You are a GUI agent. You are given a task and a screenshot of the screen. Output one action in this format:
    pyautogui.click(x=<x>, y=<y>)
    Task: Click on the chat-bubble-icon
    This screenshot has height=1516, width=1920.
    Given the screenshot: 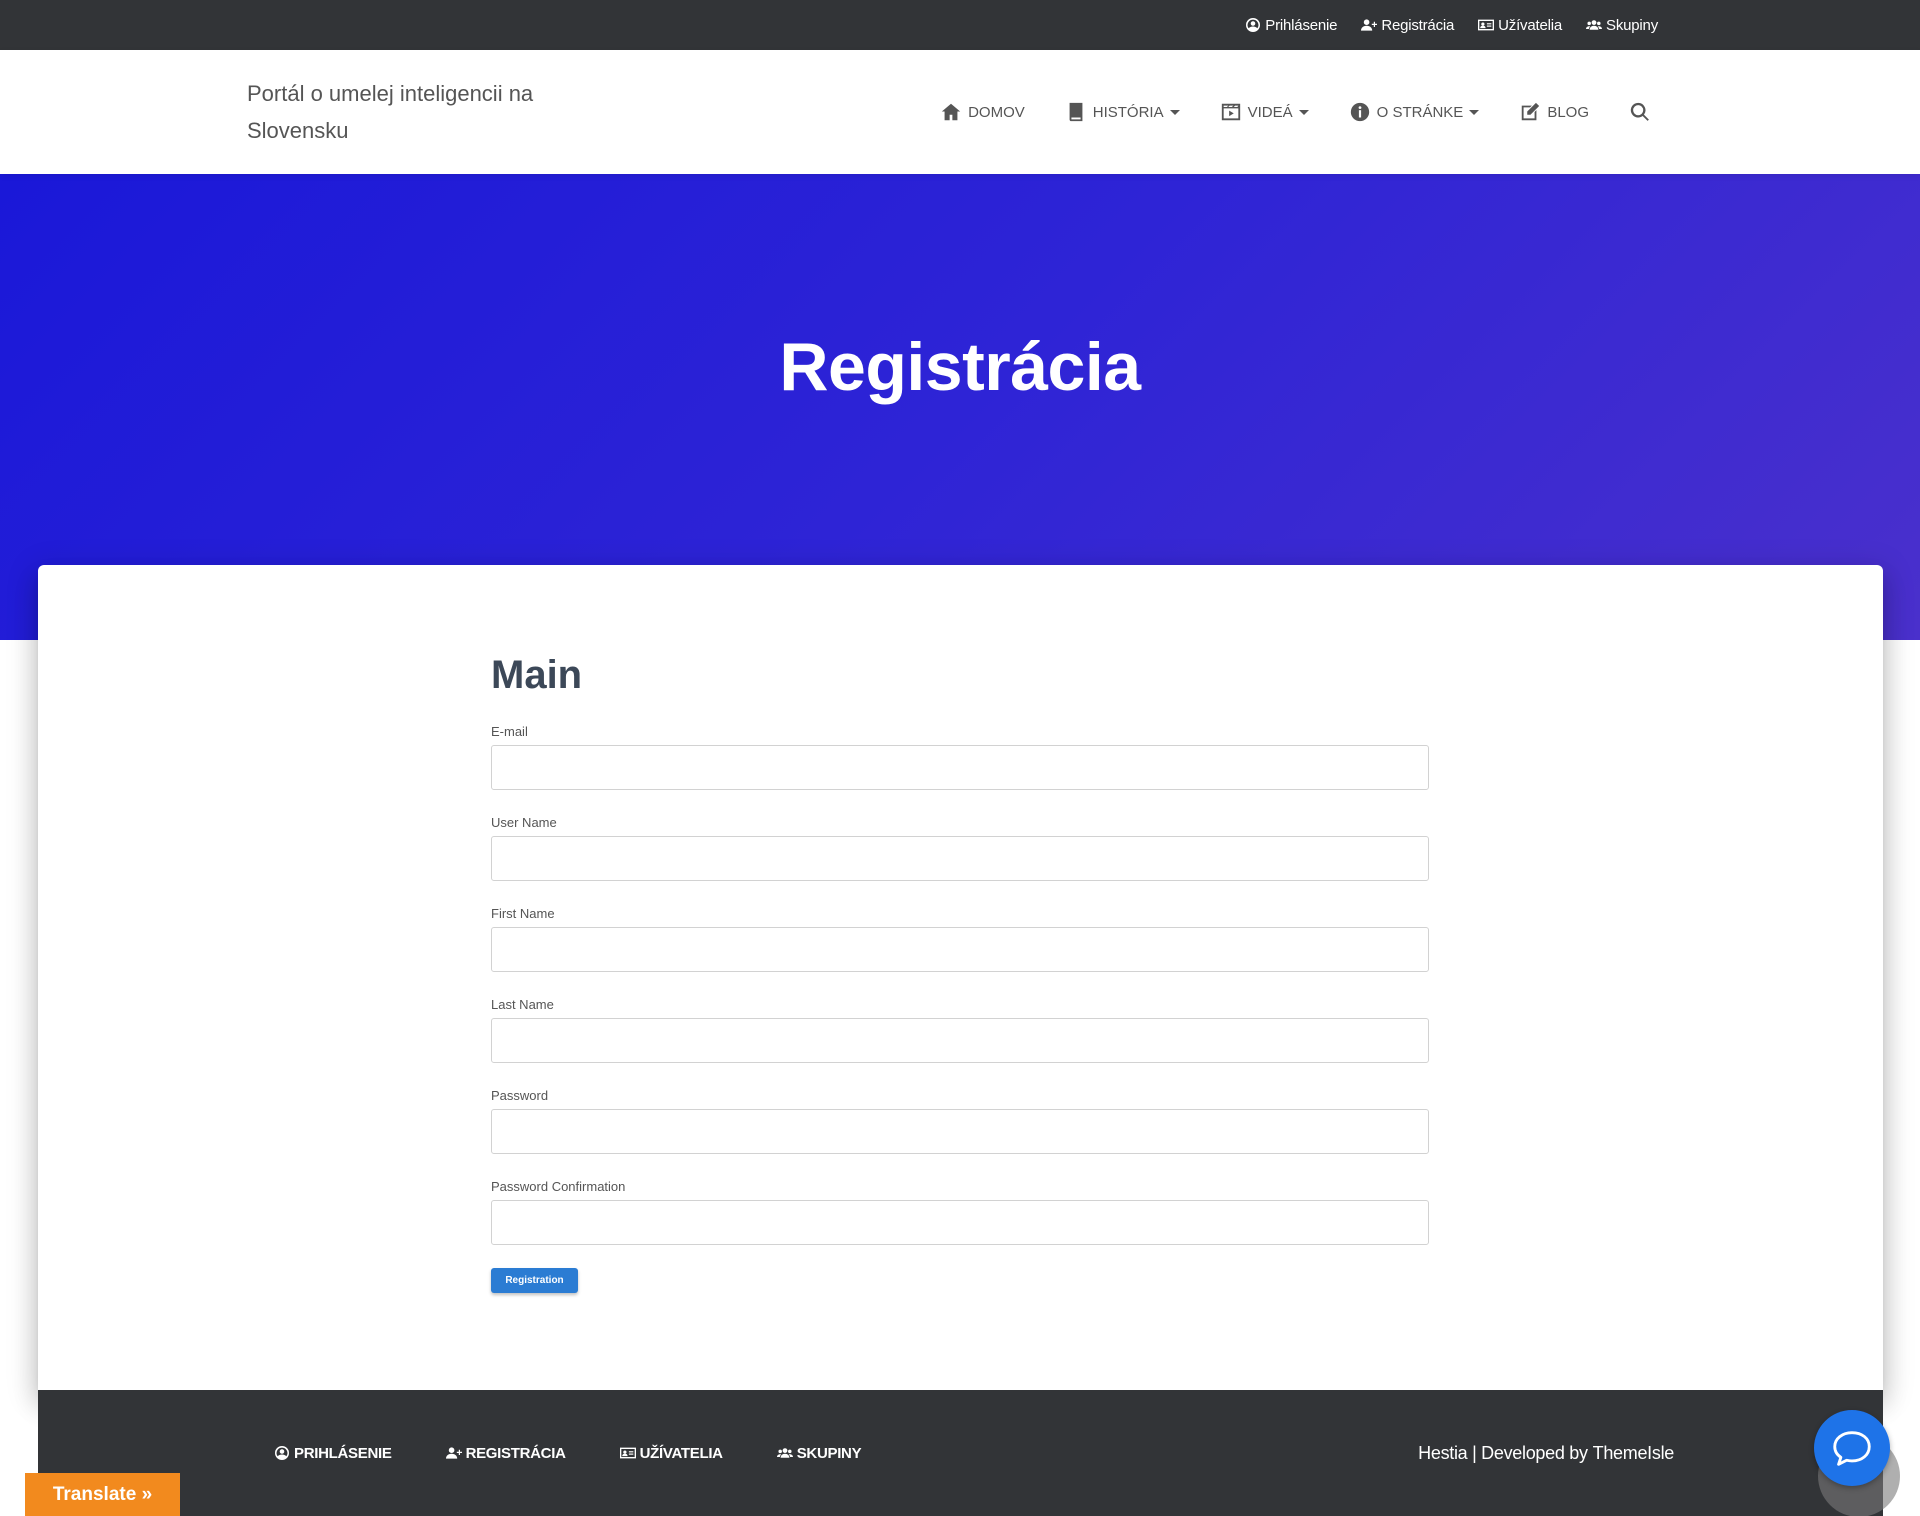 What is the action you would take?
    pyautogui.click(x=1852, y=1448)
    